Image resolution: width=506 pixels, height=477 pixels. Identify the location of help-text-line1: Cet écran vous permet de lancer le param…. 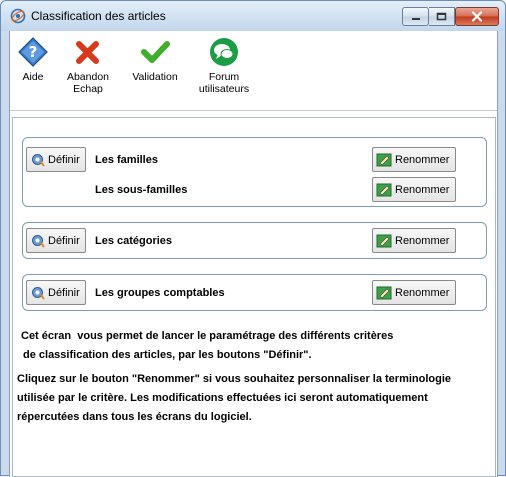
(207, 336).